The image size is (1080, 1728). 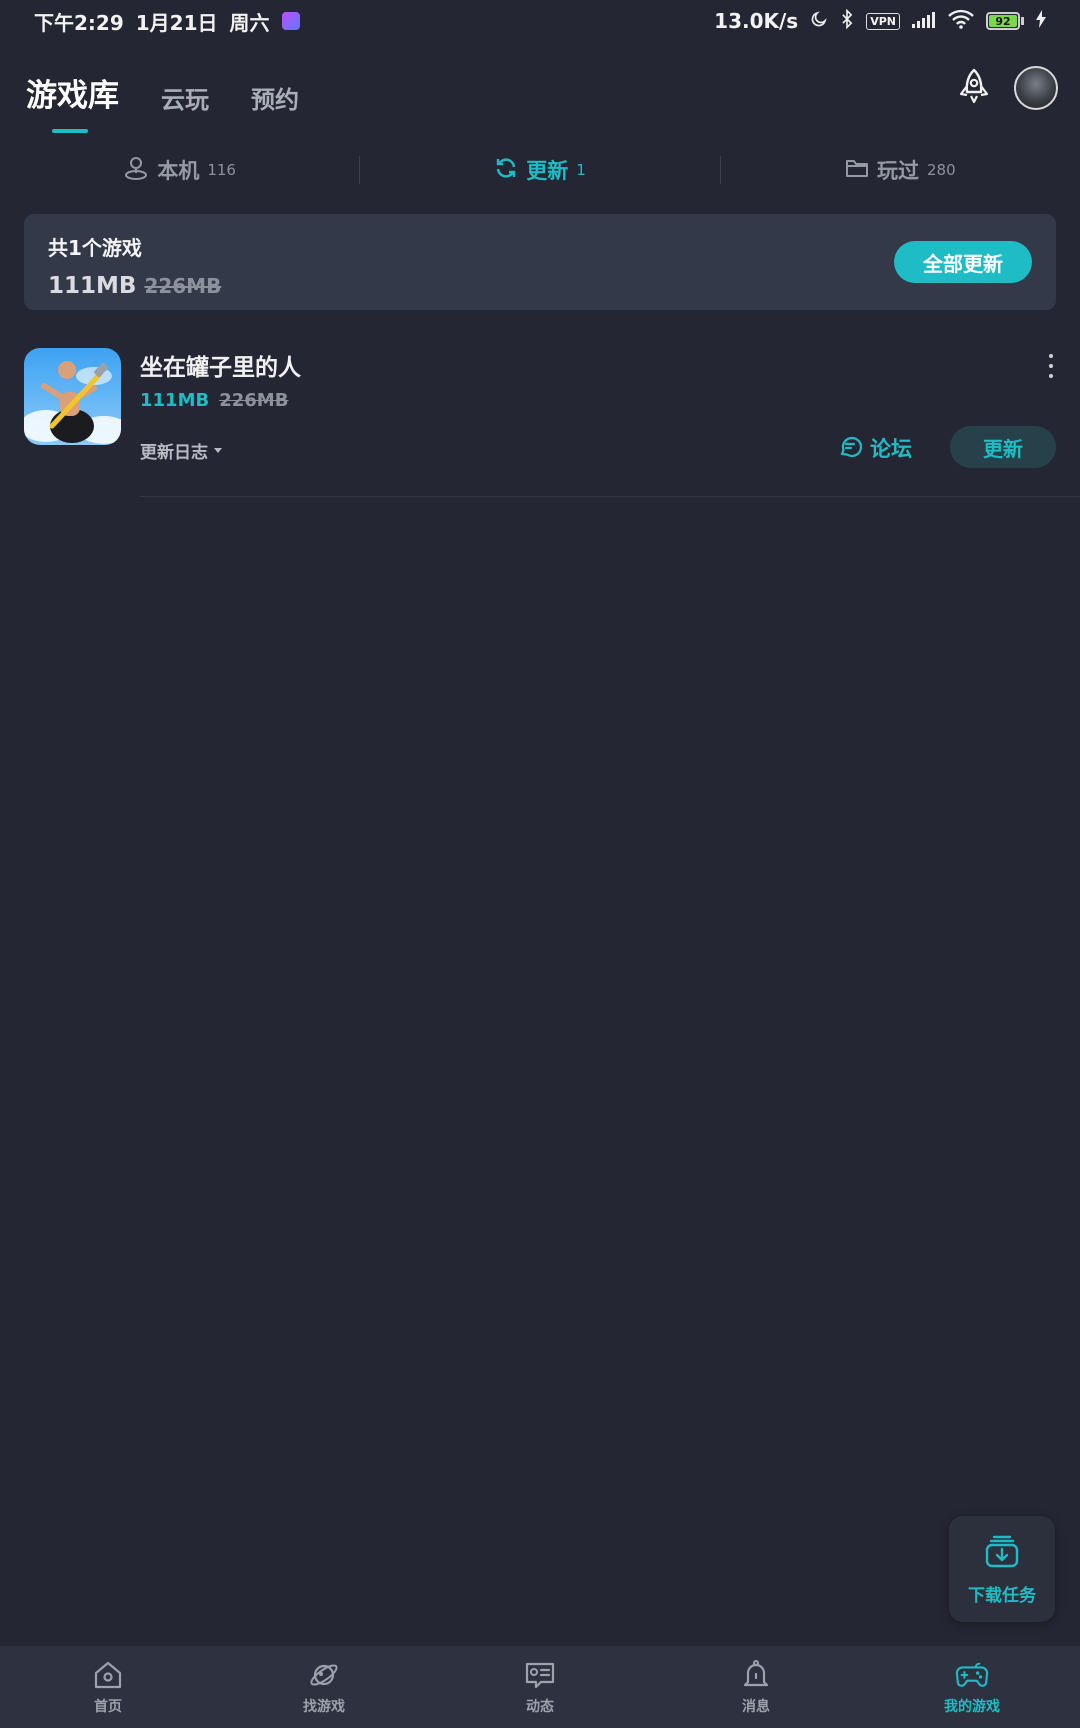 I want to click on subtab-updates-label: 更新, so click(x=547, y=171).